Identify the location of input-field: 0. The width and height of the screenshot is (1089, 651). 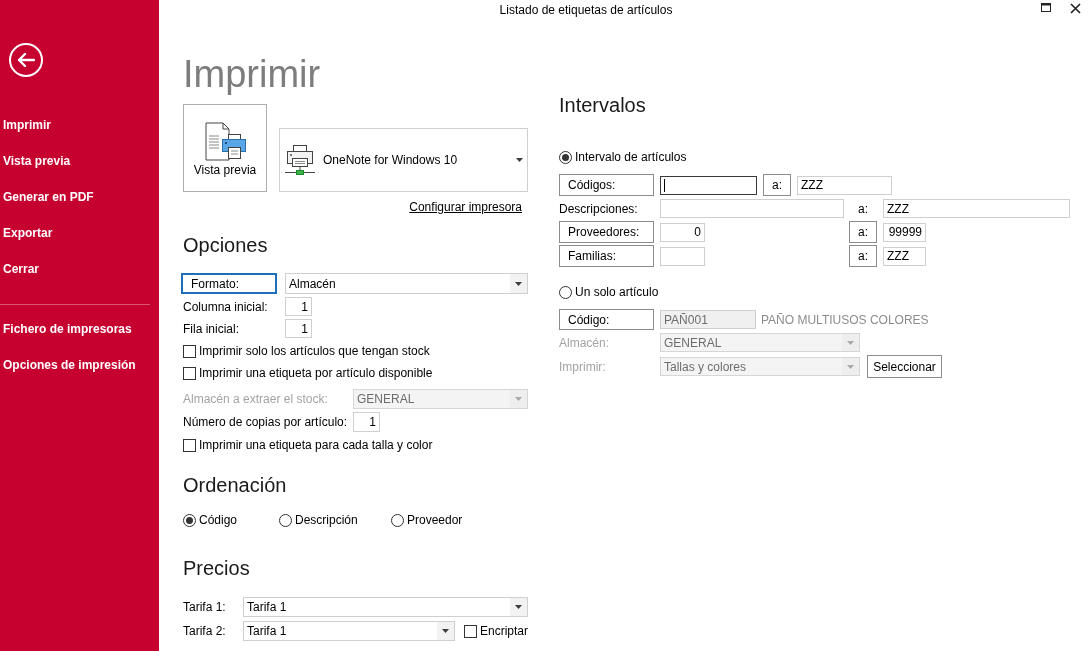
(682, 232).